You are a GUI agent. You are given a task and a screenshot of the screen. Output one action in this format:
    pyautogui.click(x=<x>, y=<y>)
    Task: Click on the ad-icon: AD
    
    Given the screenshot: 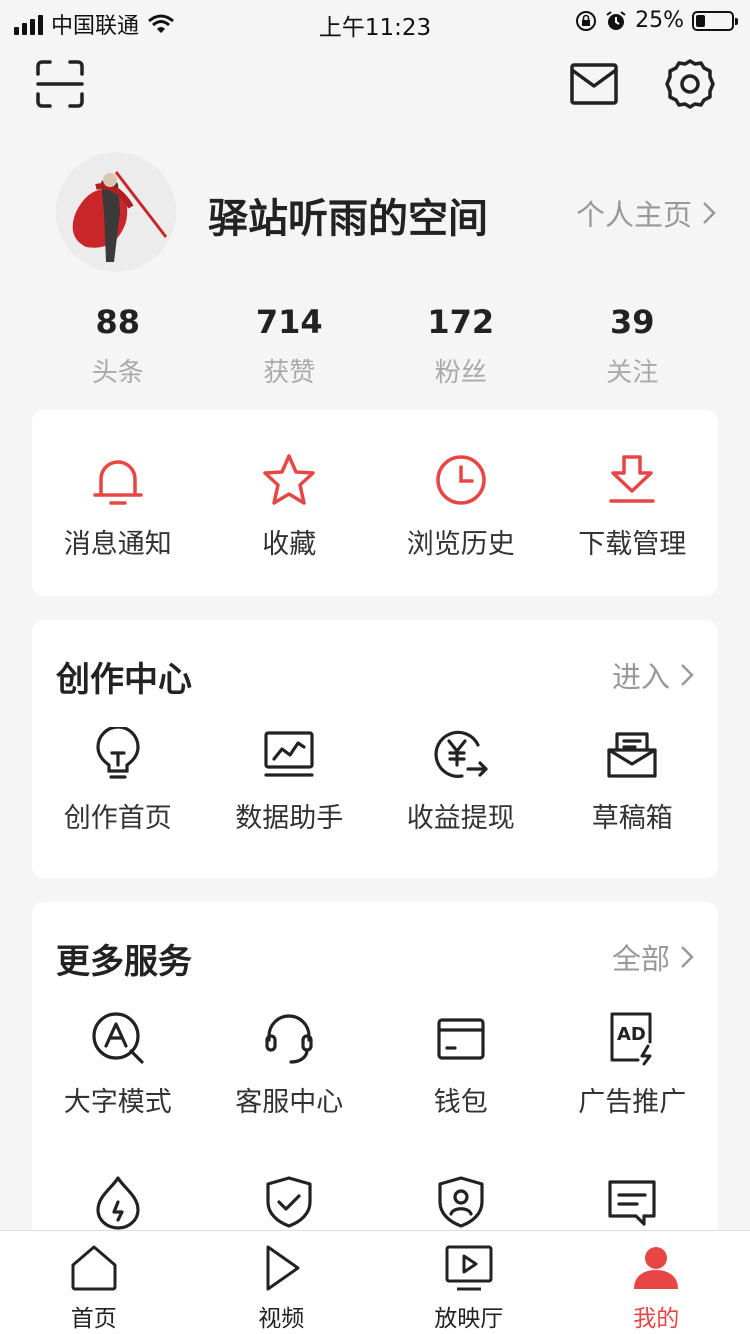 What is the action you would take?
    pyautogui.click(x=631, y=1039)
    